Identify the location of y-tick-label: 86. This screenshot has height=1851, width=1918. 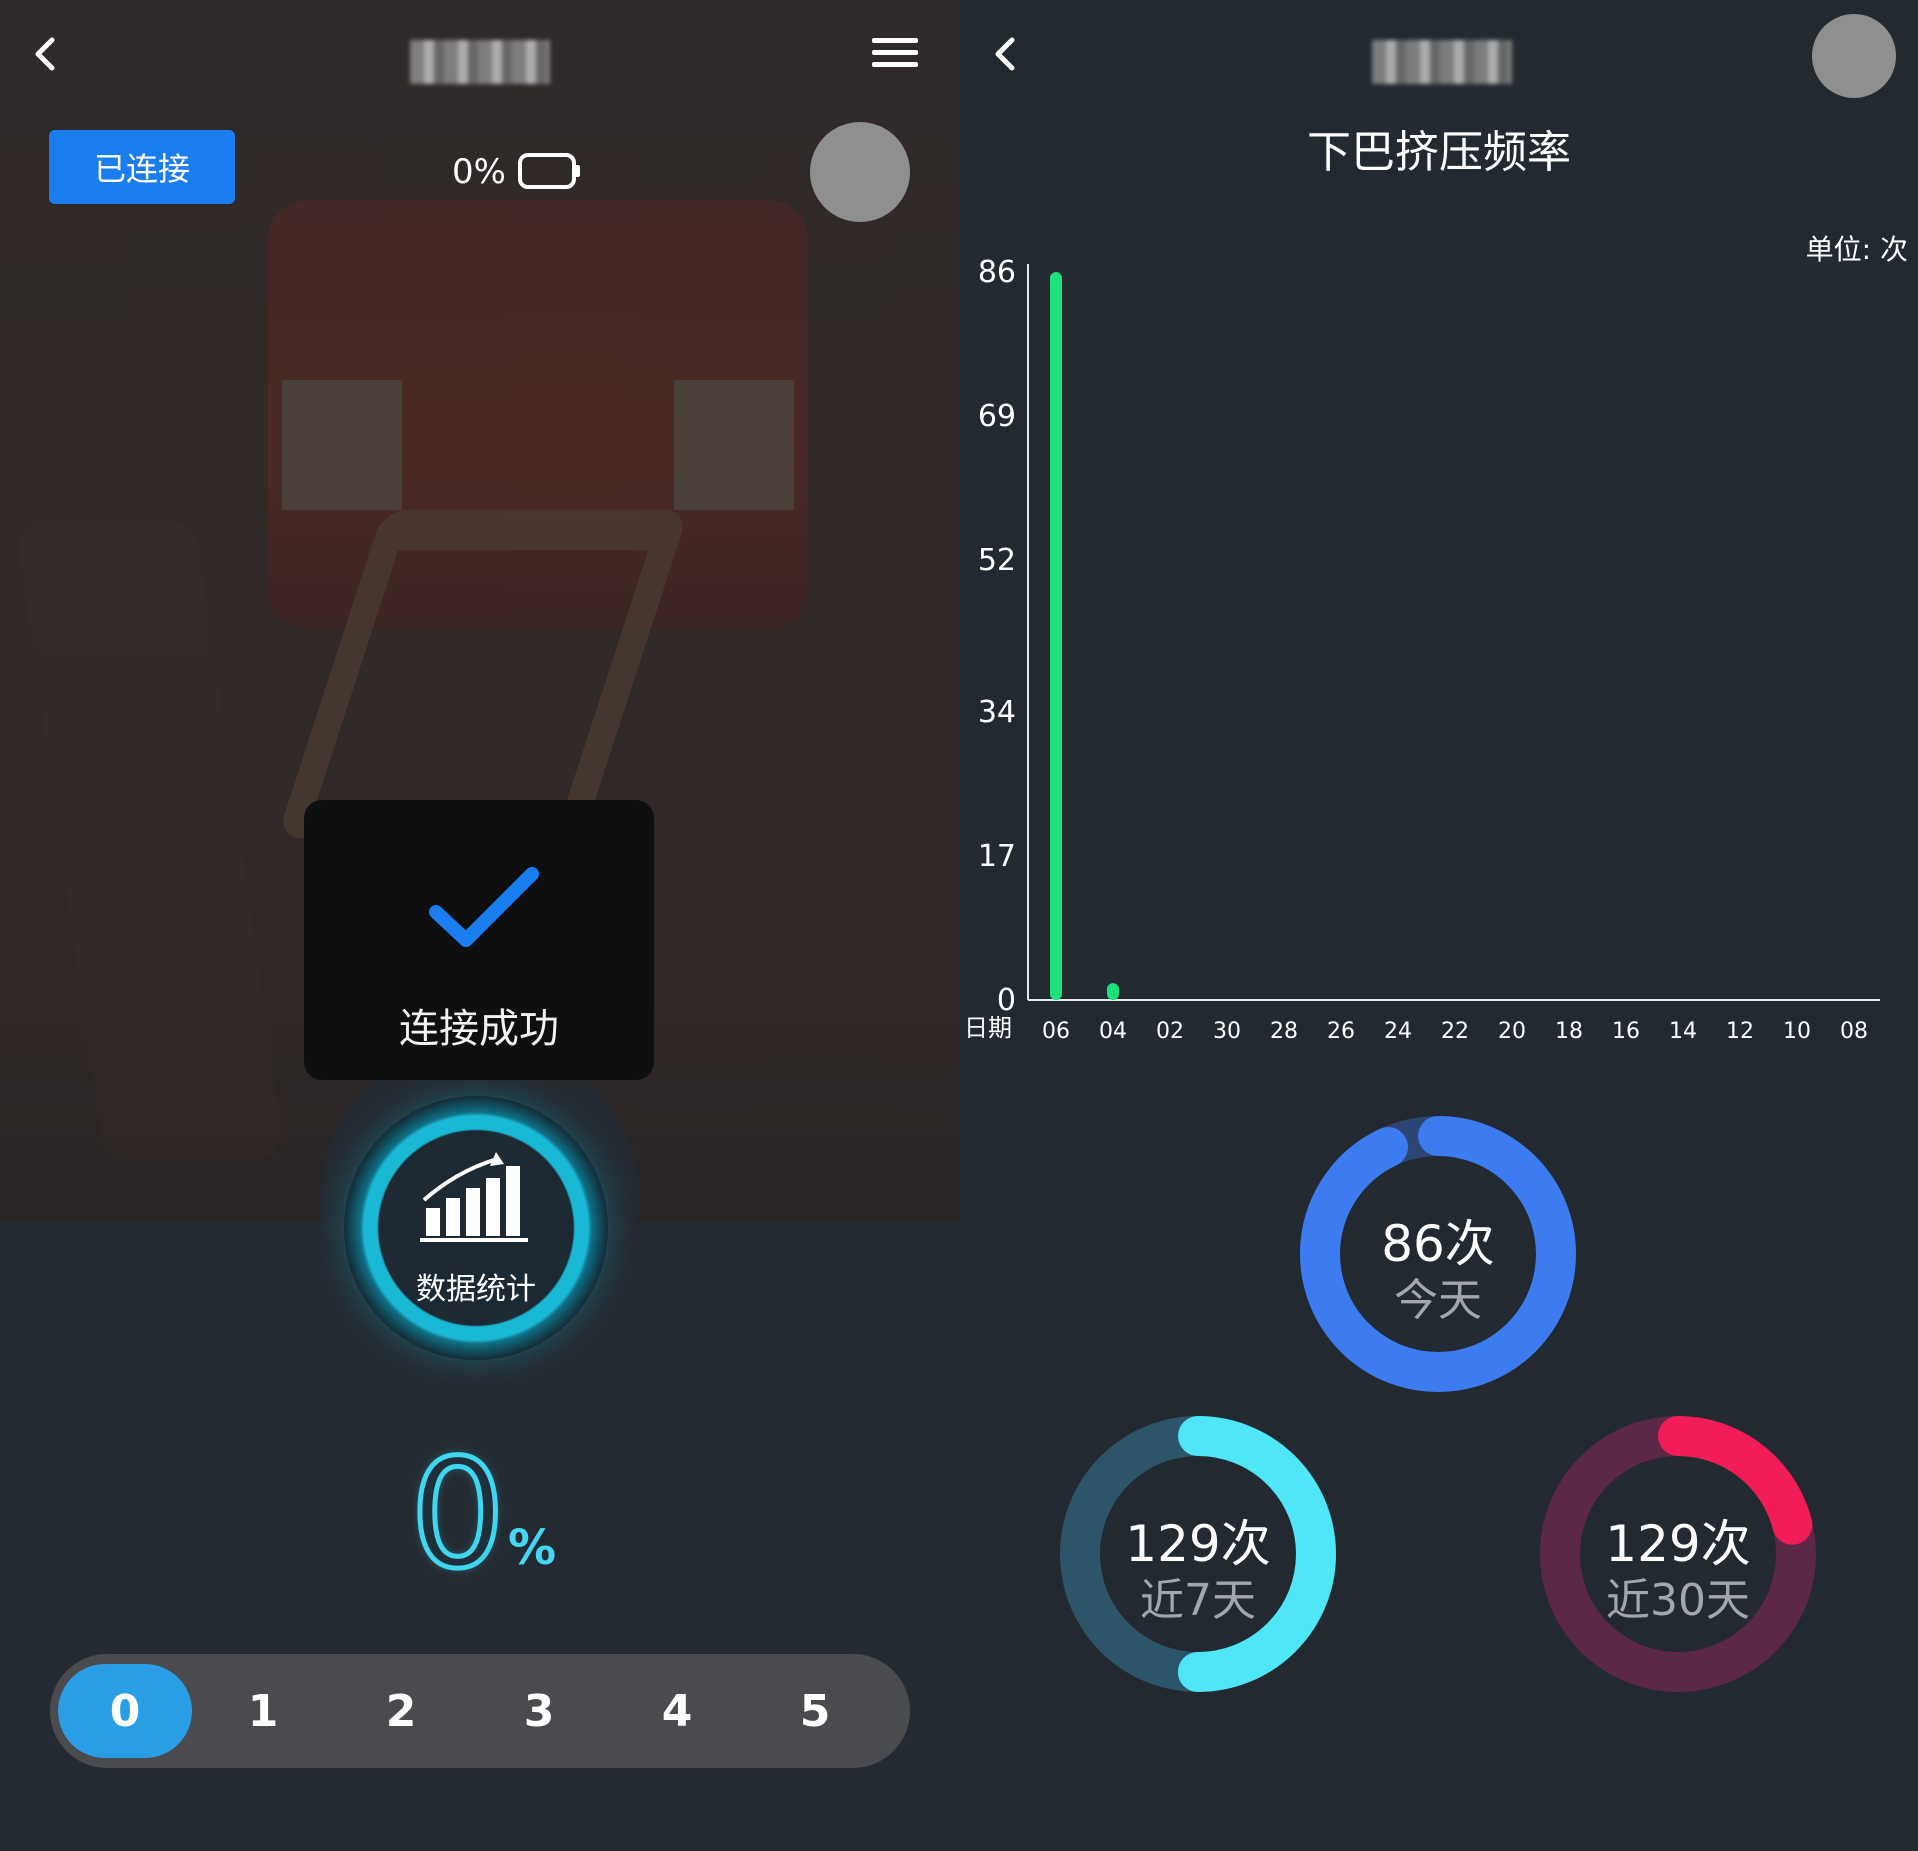
(997, 272).